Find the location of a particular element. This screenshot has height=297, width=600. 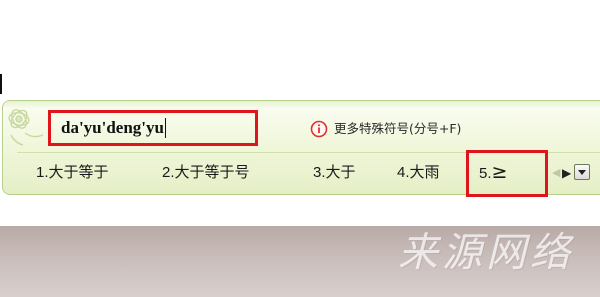

triangle-right-icon: ▶ is located at coordinates (567, 173).